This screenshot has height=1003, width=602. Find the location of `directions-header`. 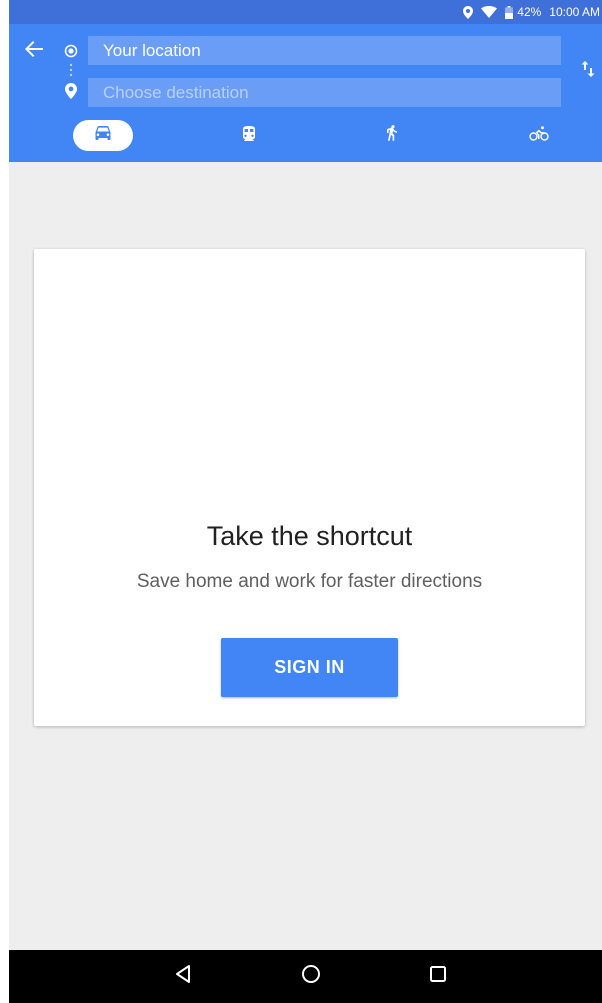

directions-header is located at coordinates (305, 93).